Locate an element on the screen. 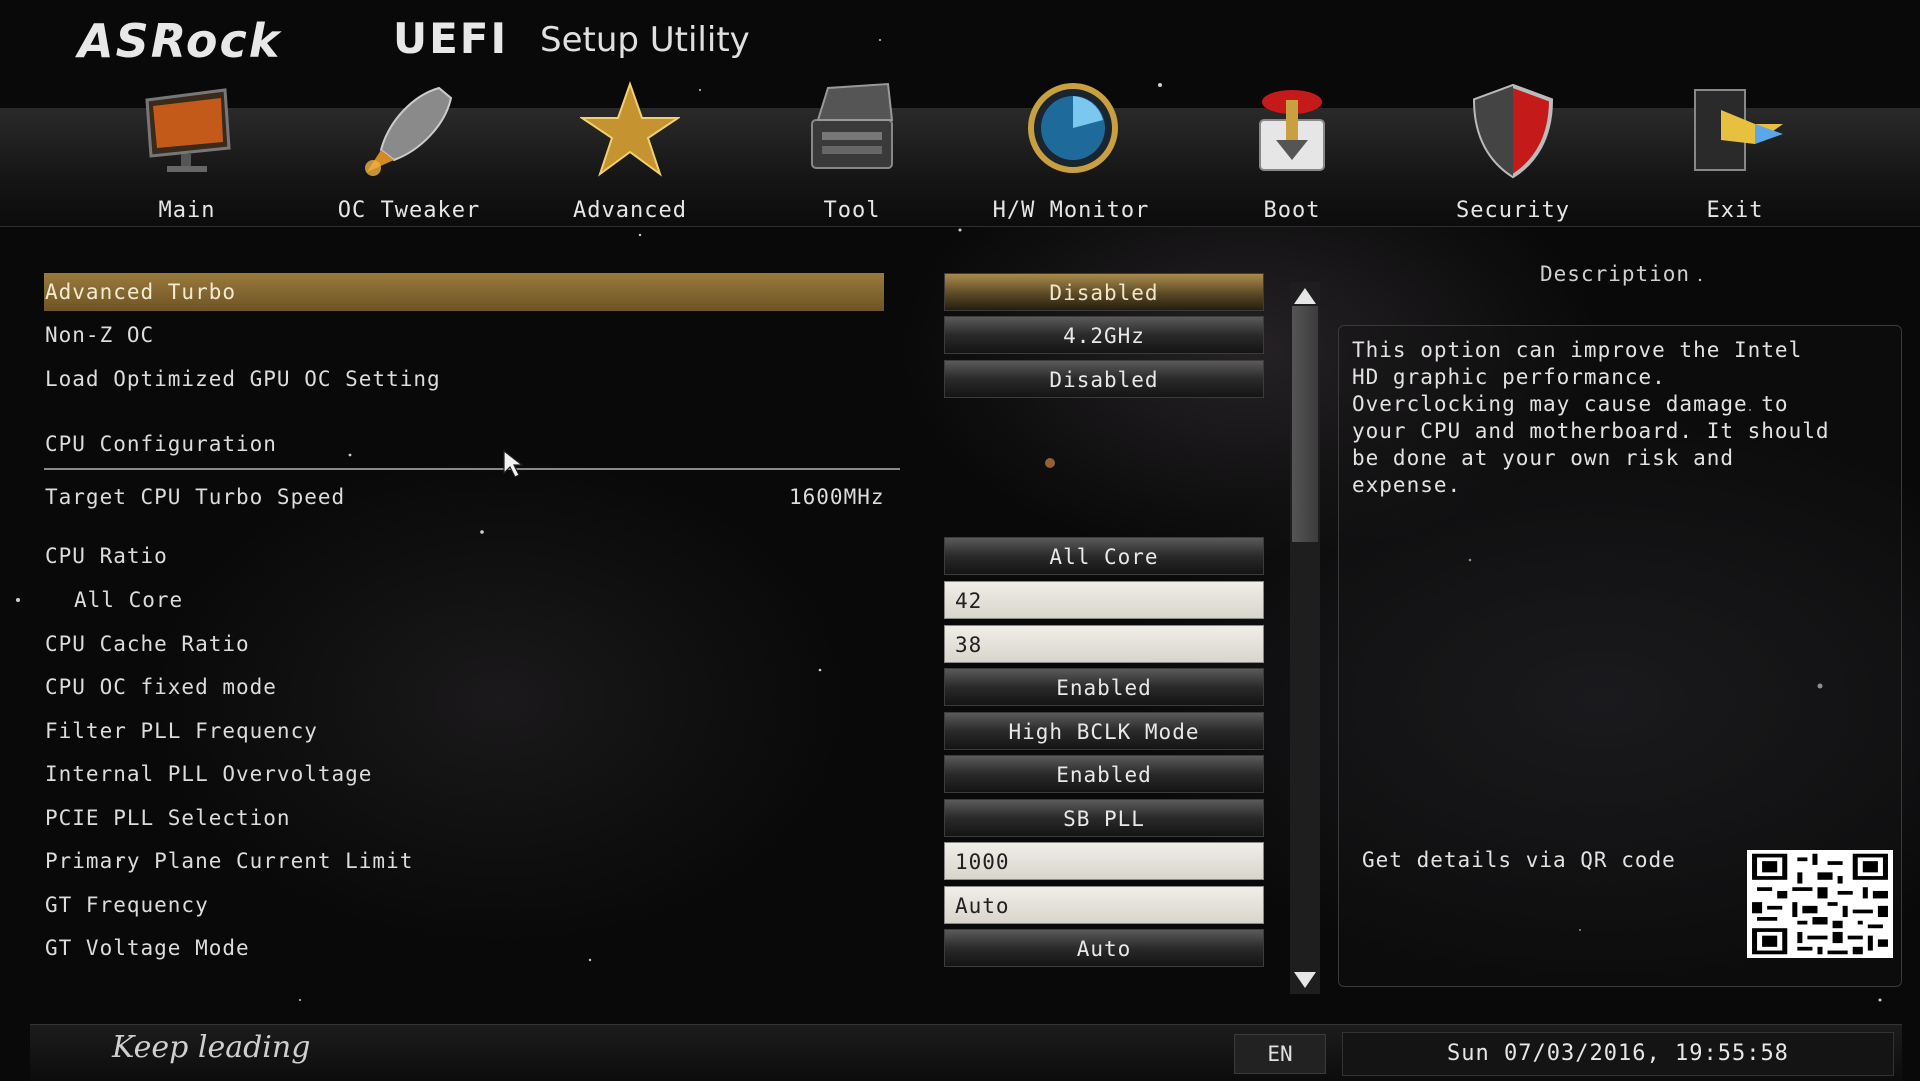 The image size is (1920, 1081). filter-pll-frequency-select: High BCLK Mode is located at coordinates (1104, 731).